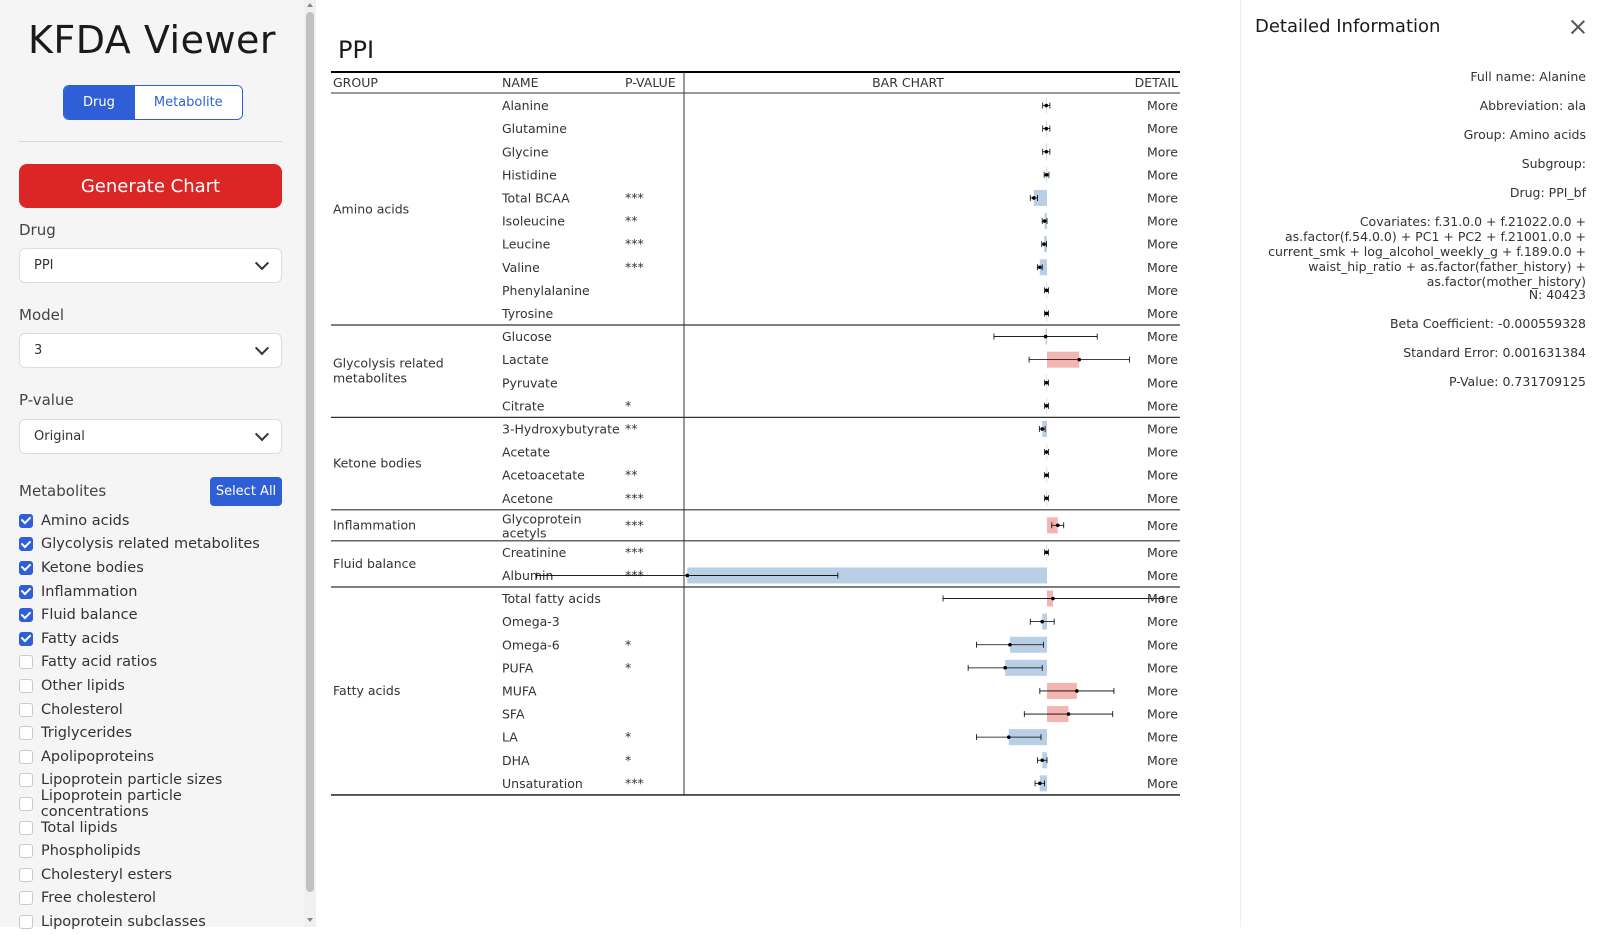 Image resolution: width=1600 pixels, height=934 pixels. I want to click on metabolite-checkbox-label: Other lipids, so click(83, 685).